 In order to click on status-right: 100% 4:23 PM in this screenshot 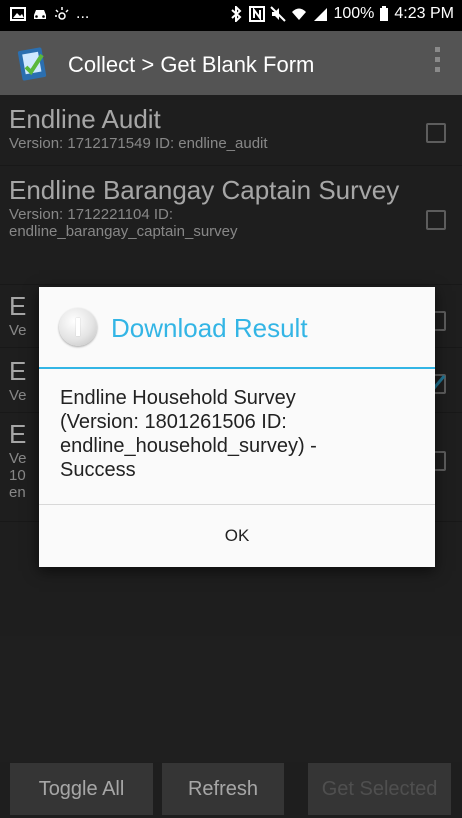, I will do `click(341, 14)`.